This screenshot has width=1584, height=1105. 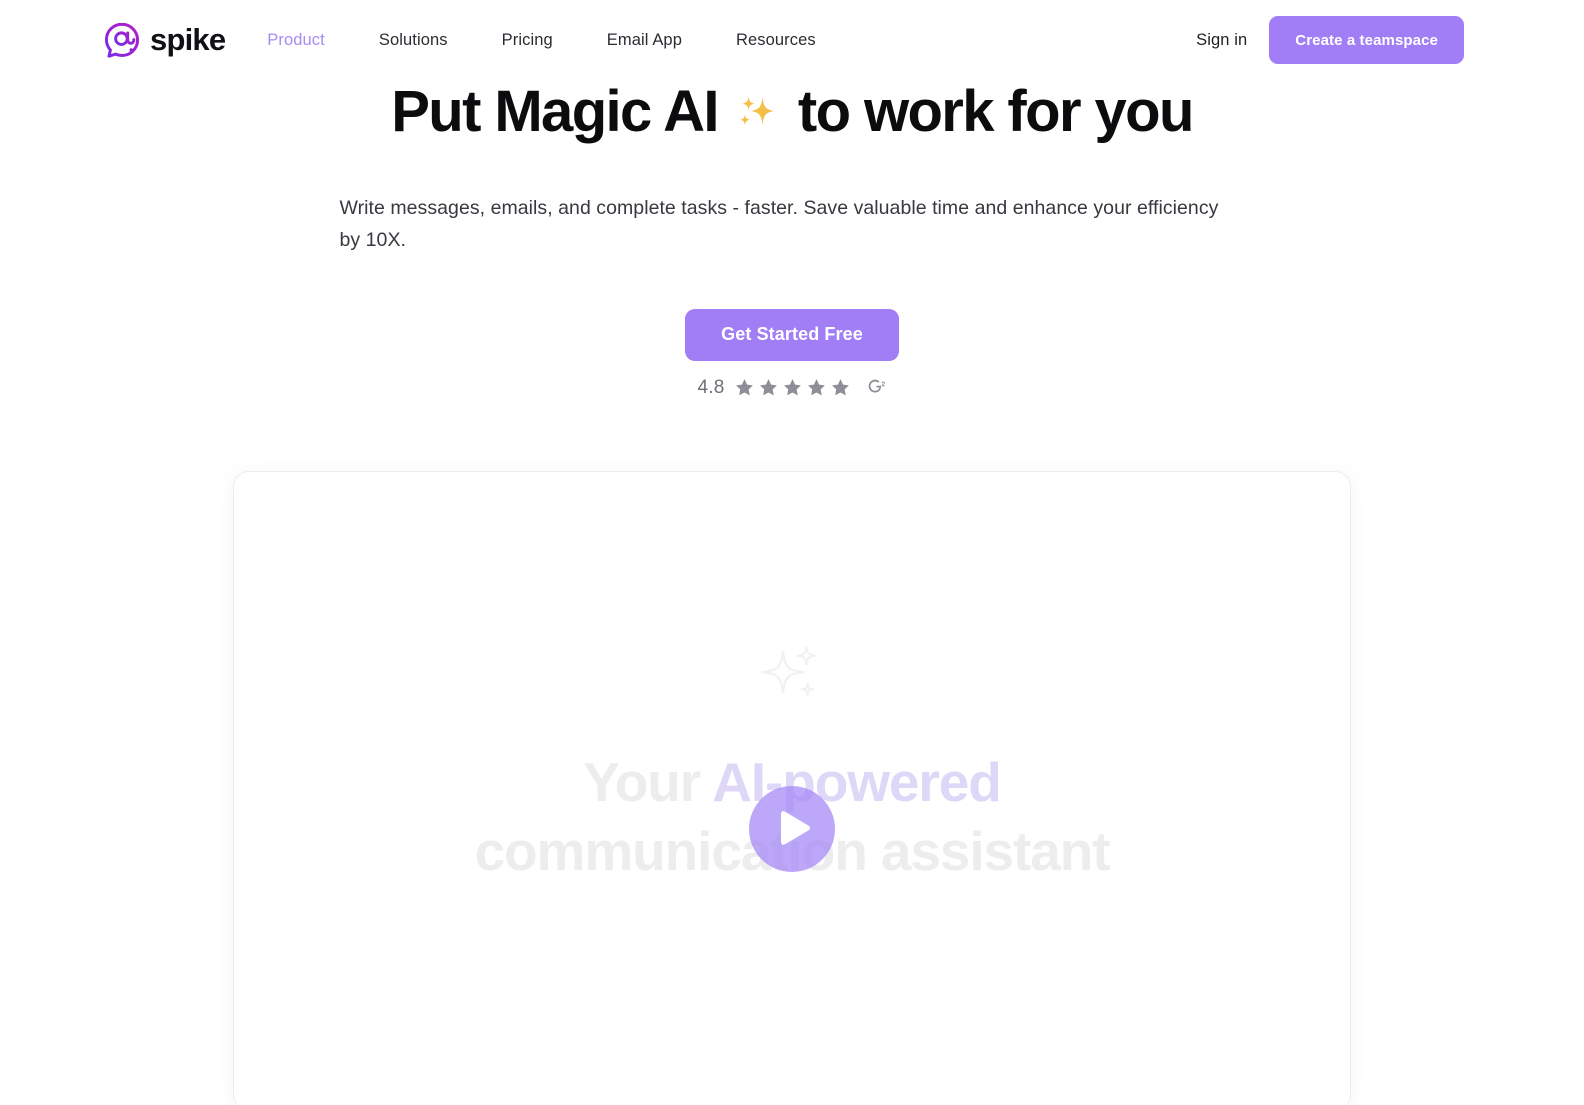 I want to click on page-title: Put Magic AI to work for you, so click(x=792, y=112).